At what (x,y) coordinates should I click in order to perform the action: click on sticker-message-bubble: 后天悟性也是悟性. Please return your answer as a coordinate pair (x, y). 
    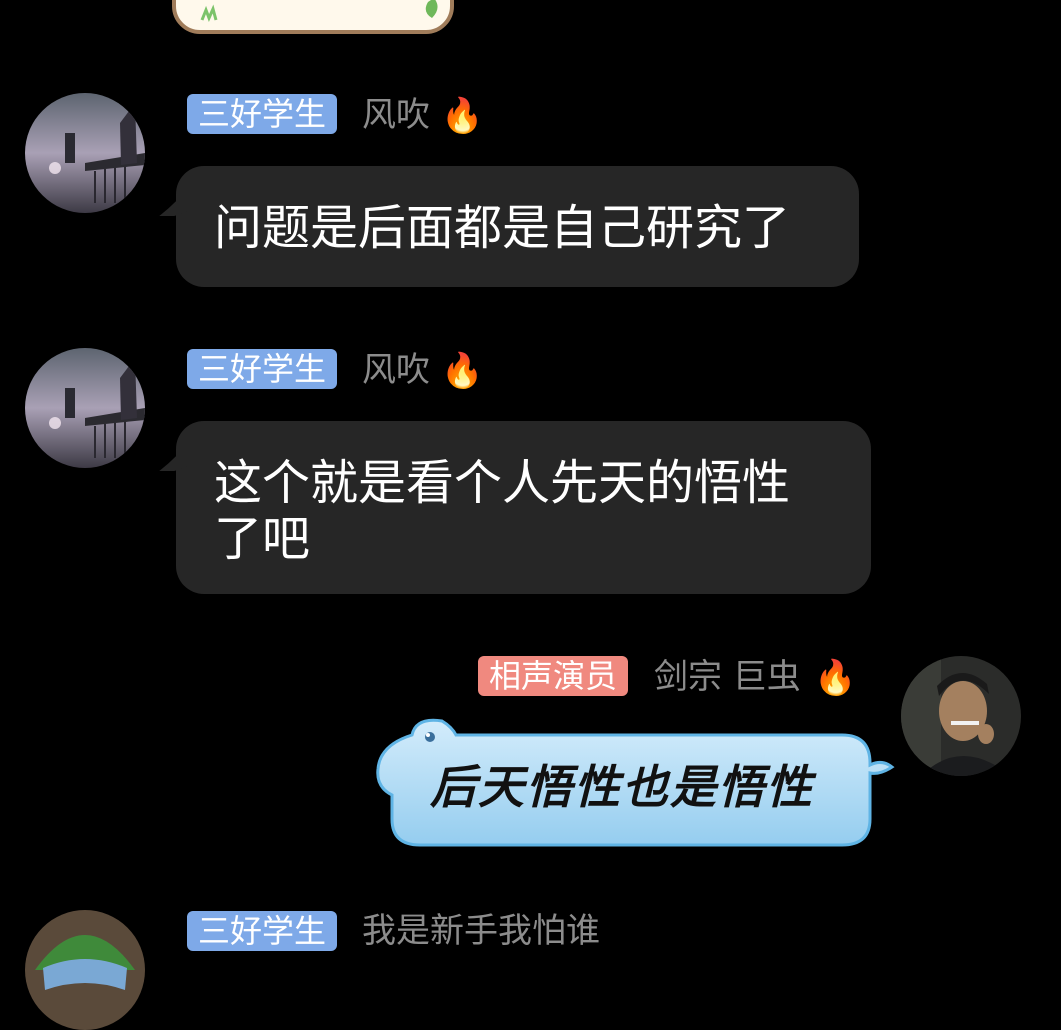
    Looking at the image, I should click on (635, 782).